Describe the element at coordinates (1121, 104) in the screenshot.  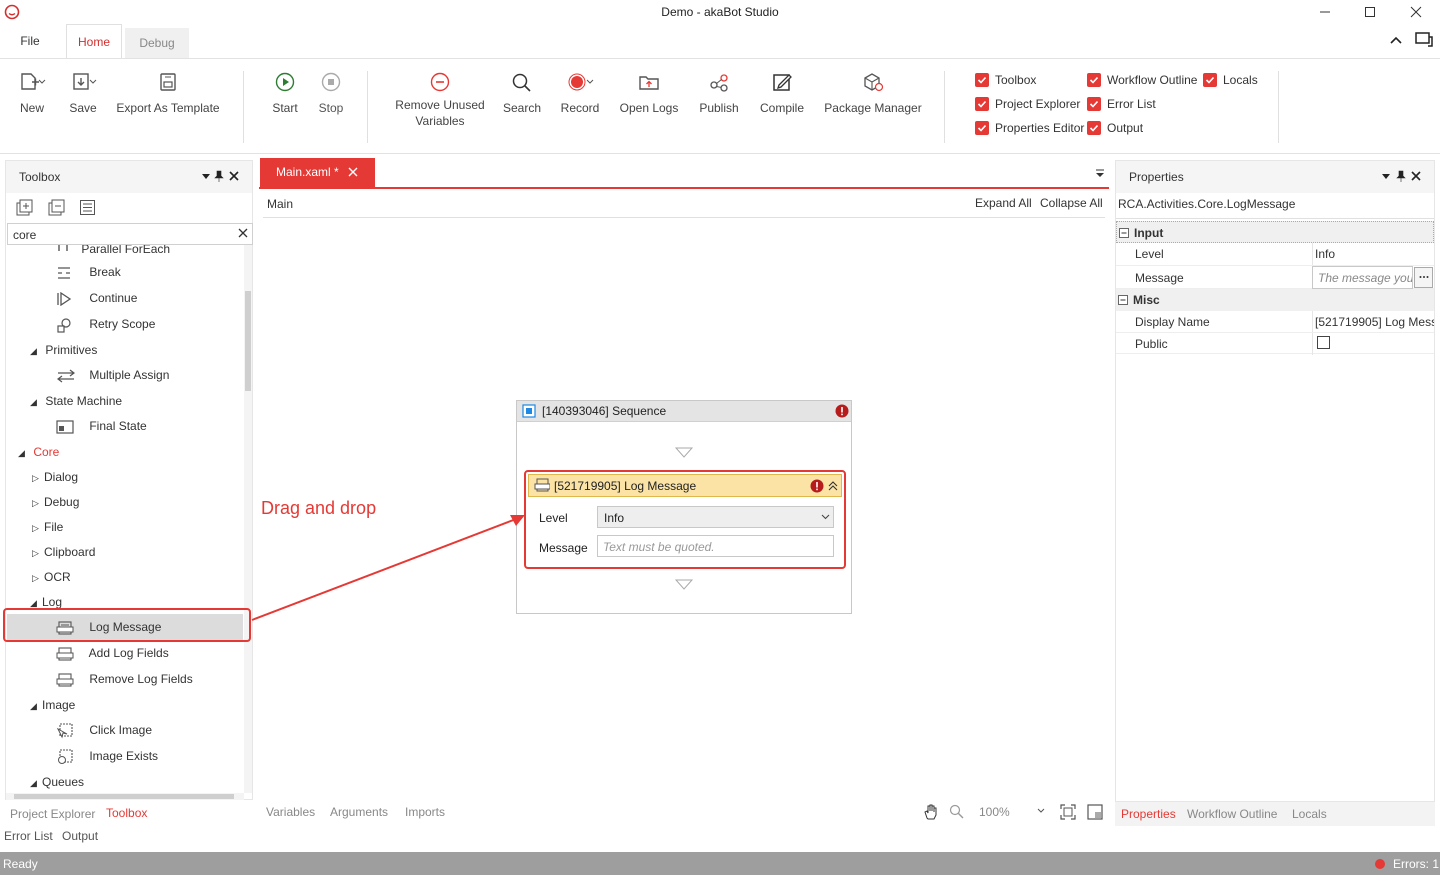
I see `toggle-error-list: Error List` at that location.